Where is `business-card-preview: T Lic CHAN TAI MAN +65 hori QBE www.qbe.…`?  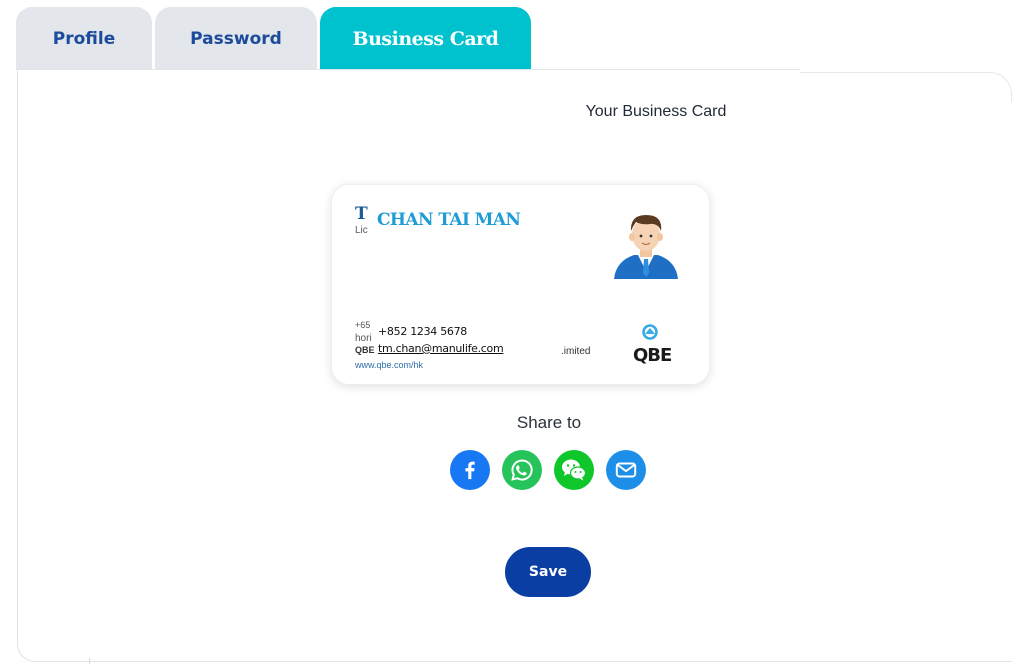 business-card-preview: T Lic CHAN TAI MAN +65 hori QBE www.qbe.… is located at coordinates (520, 284).